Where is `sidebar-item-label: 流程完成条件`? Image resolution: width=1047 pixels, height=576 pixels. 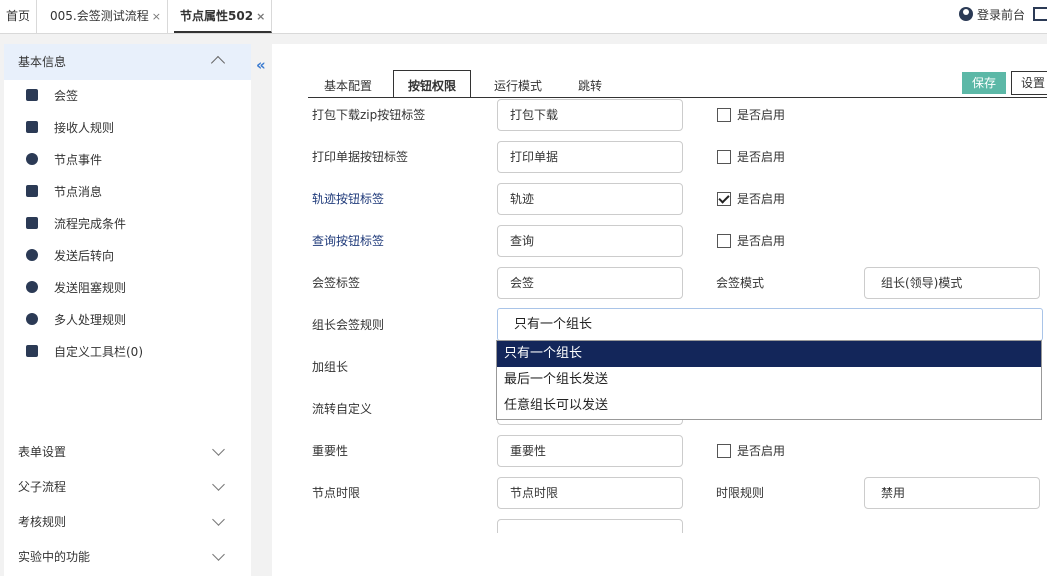 sidebar-item-label: 流程完成条件 is located at coordinates (90, 224).